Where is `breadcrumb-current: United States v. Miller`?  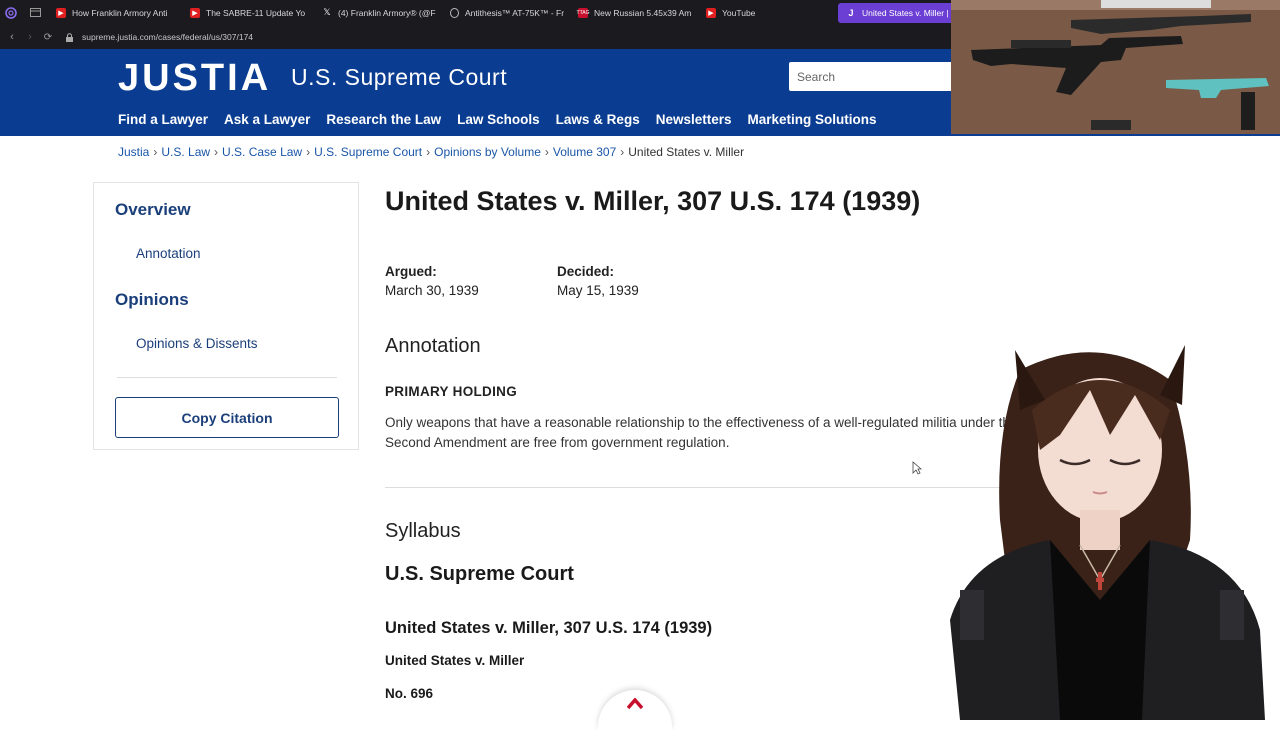 breadcrumb-current: United States v. Miller is located at coordinates (686, 152).